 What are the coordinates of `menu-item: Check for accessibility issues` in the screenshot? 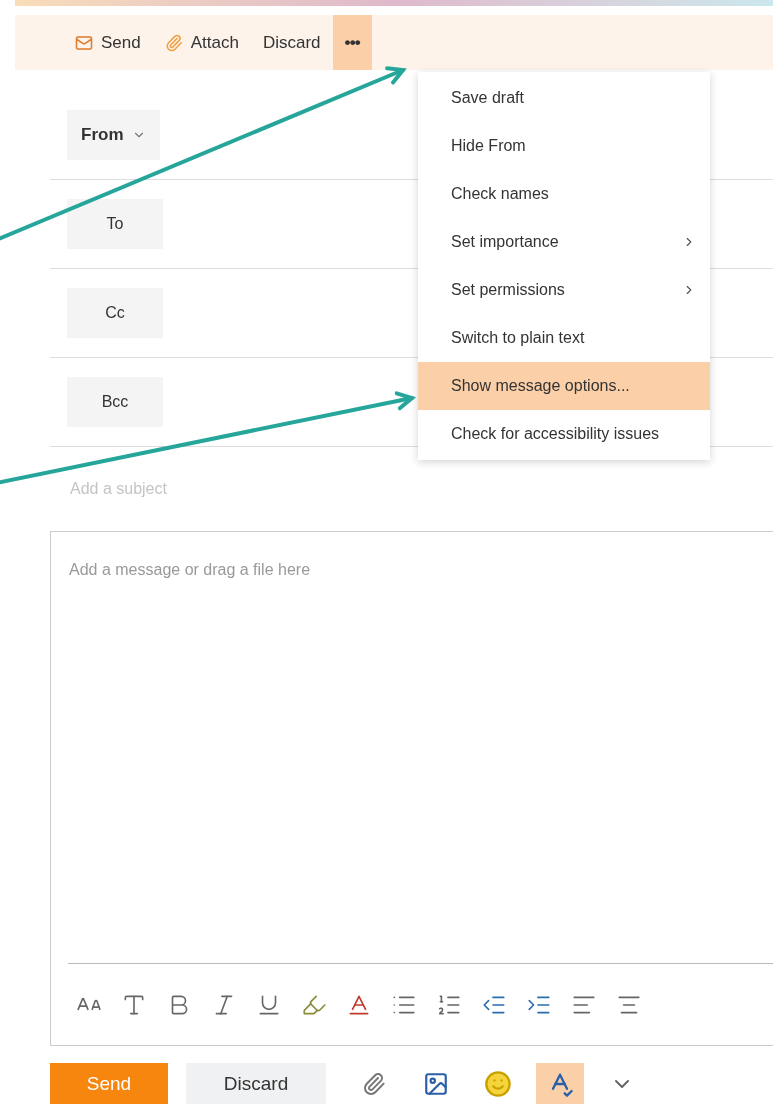 It's located at (564, 434).